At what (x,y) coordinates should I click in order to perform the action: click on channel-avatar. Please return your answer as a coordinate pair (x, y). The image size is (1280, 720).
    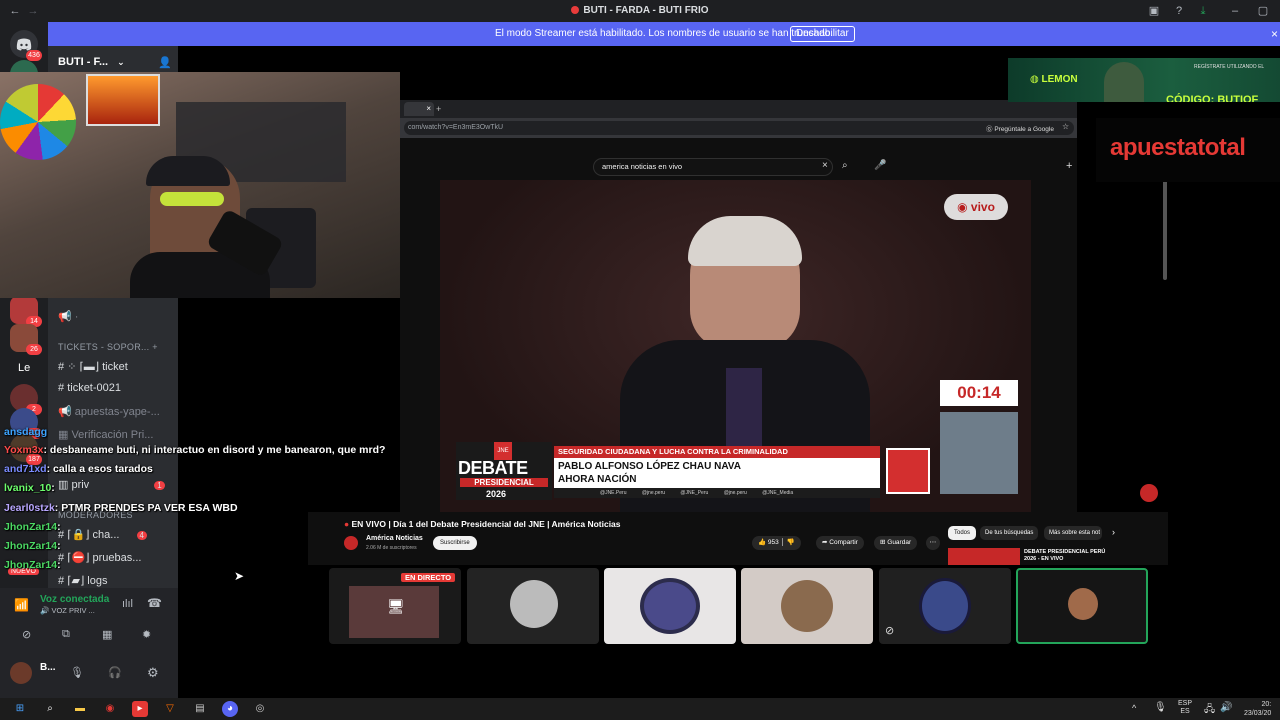
    Looking at the image, I should click on (351, 543).